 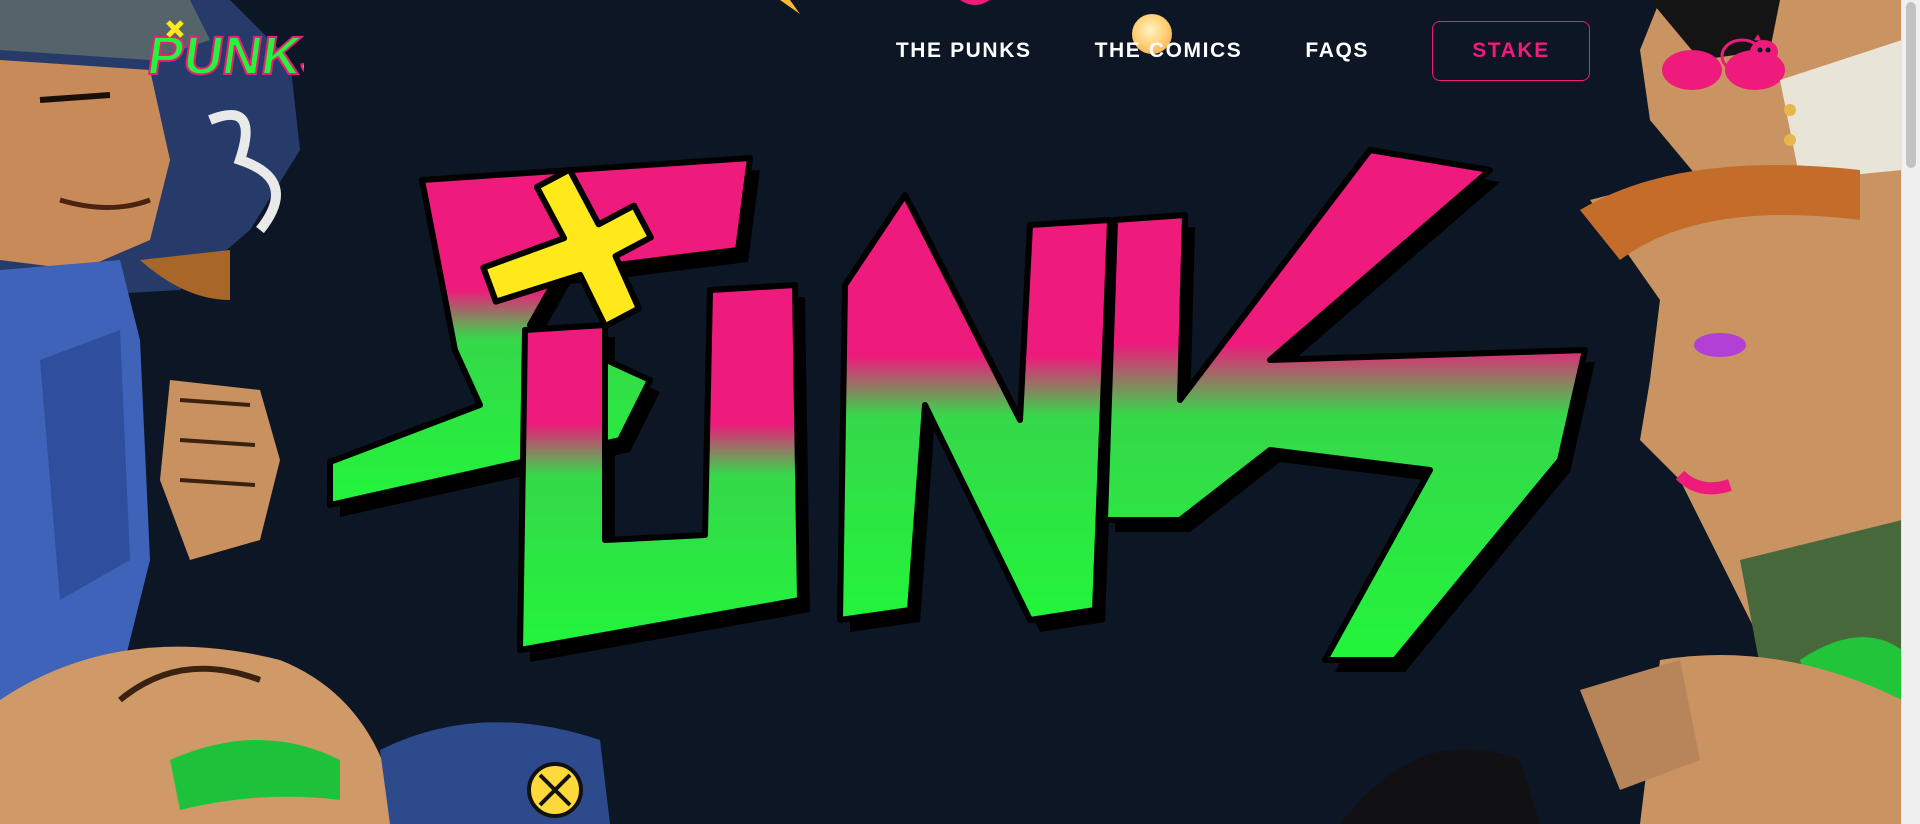 I want to click on bald-masked-character, so click(x=305, y=735).